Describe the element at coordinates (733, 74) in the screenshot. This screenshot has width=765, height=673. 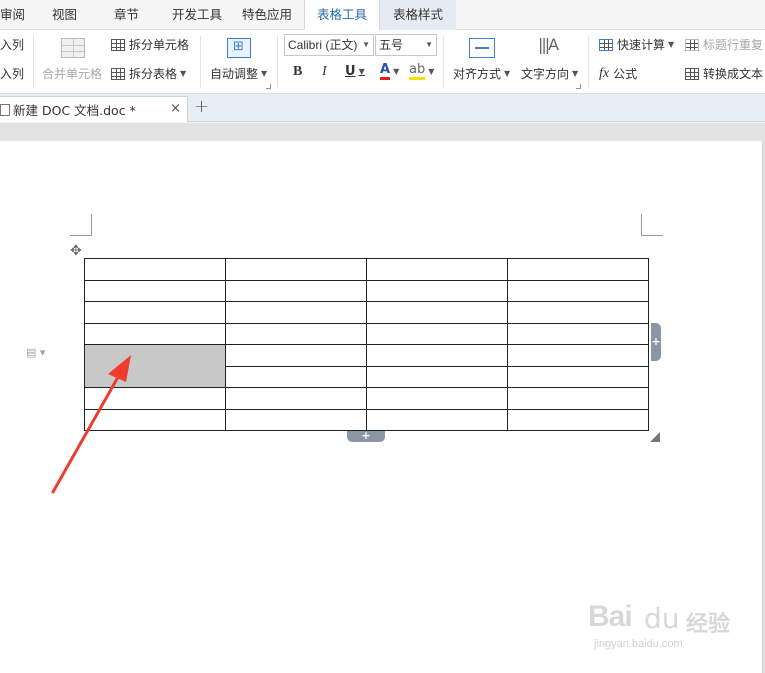
I see `convert-to-text-label: 转换成文本` at that location.